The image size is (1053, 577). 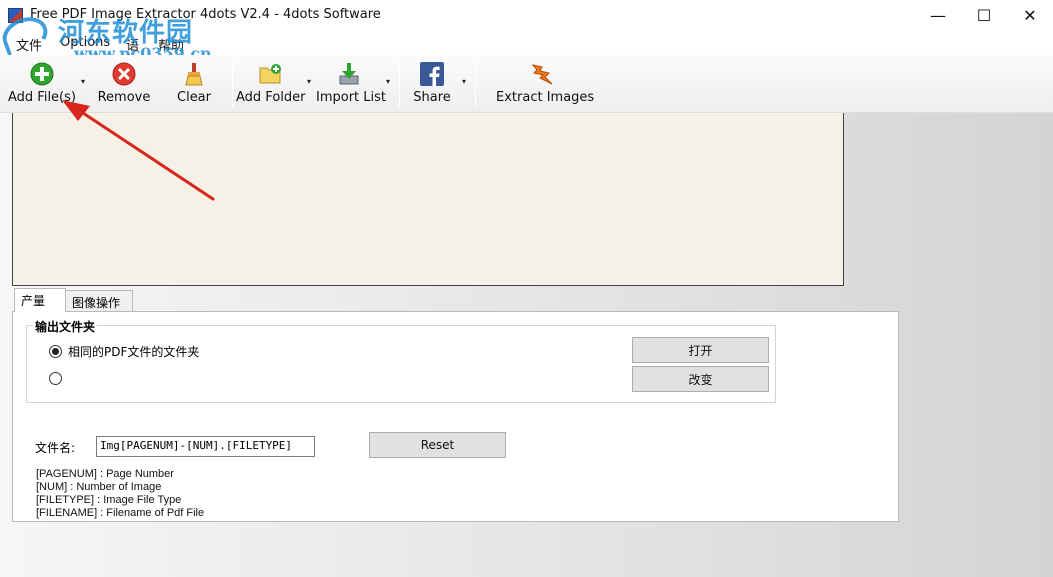 I want to click on help-line: [FILETYPE] : Image File Type, so click(x=109, y=500).